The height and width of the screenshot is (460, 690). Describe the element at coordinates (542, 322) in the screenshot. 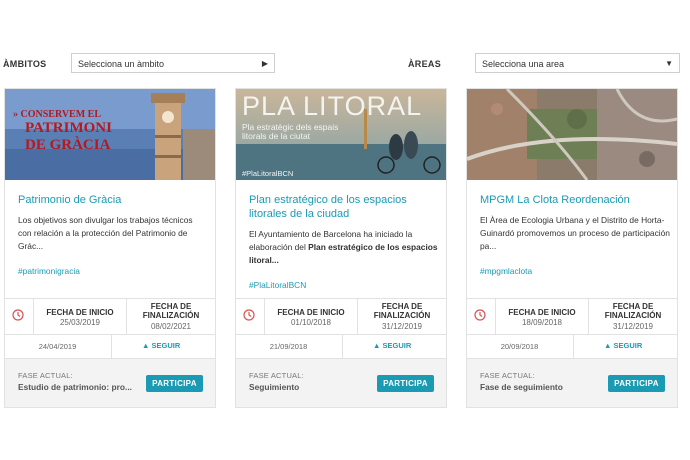

I see `start-date-value: 18/09/2018` at that location.